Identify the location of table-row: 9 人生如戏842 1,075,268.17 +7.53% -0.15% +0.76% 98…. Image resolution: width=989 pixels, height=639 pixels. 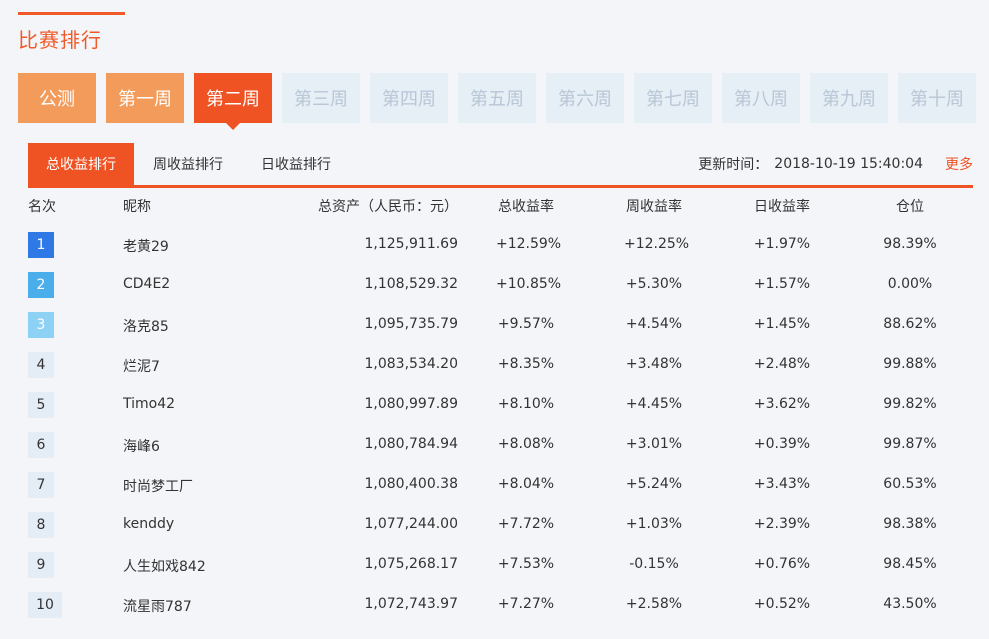
(500, 565).